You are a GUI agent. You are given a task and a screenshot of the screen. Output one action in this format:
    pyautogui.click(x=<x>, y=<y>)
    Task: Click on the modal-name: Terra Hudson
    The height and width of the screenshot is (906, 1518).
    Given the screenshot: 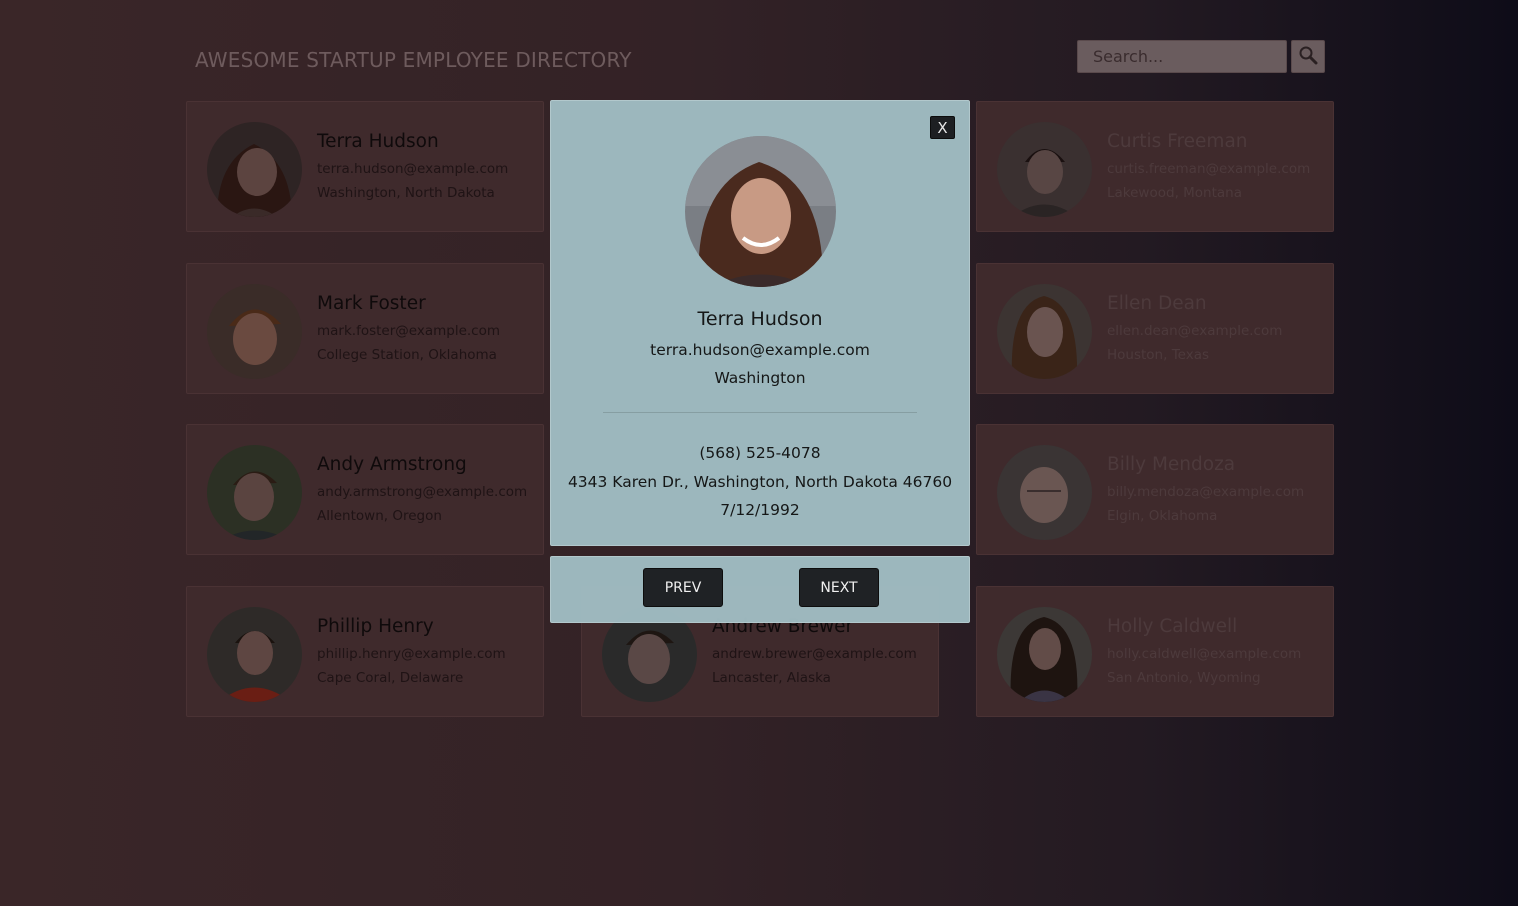 What is the action you would take?
    pyautogui.click(x=760, y=319)
    